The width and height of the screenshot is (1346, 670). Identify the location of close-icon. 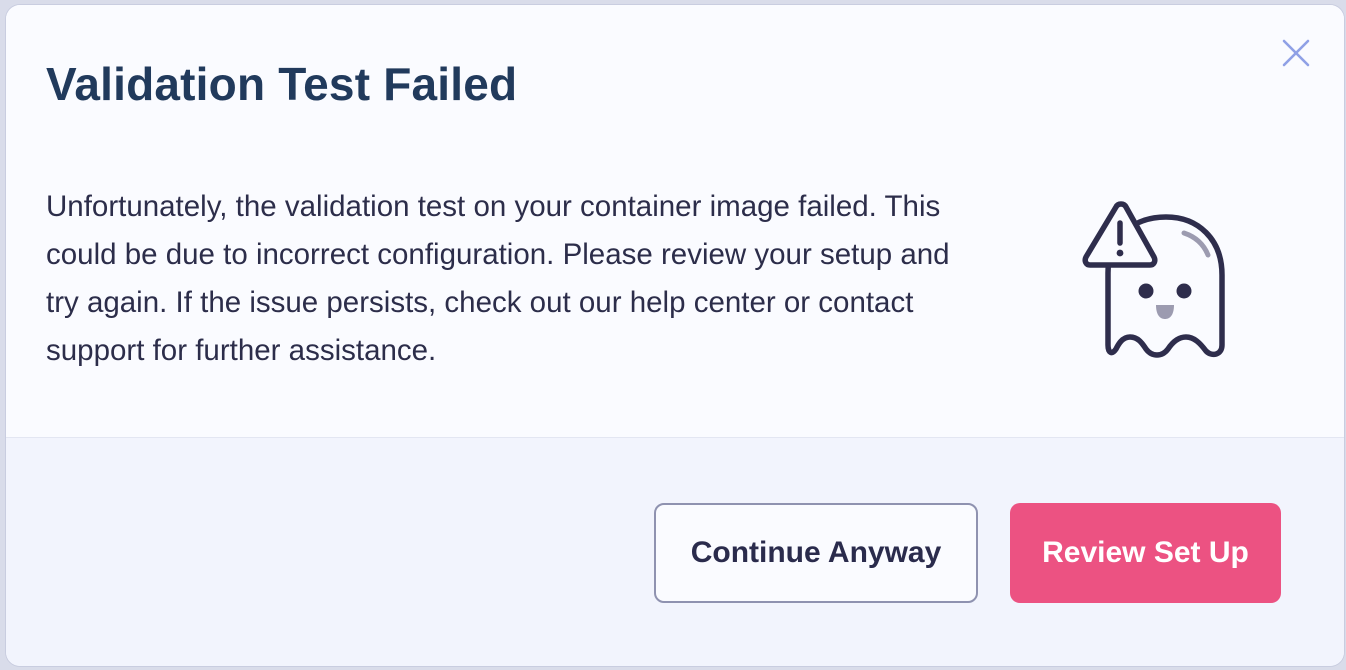
(1296, 53).